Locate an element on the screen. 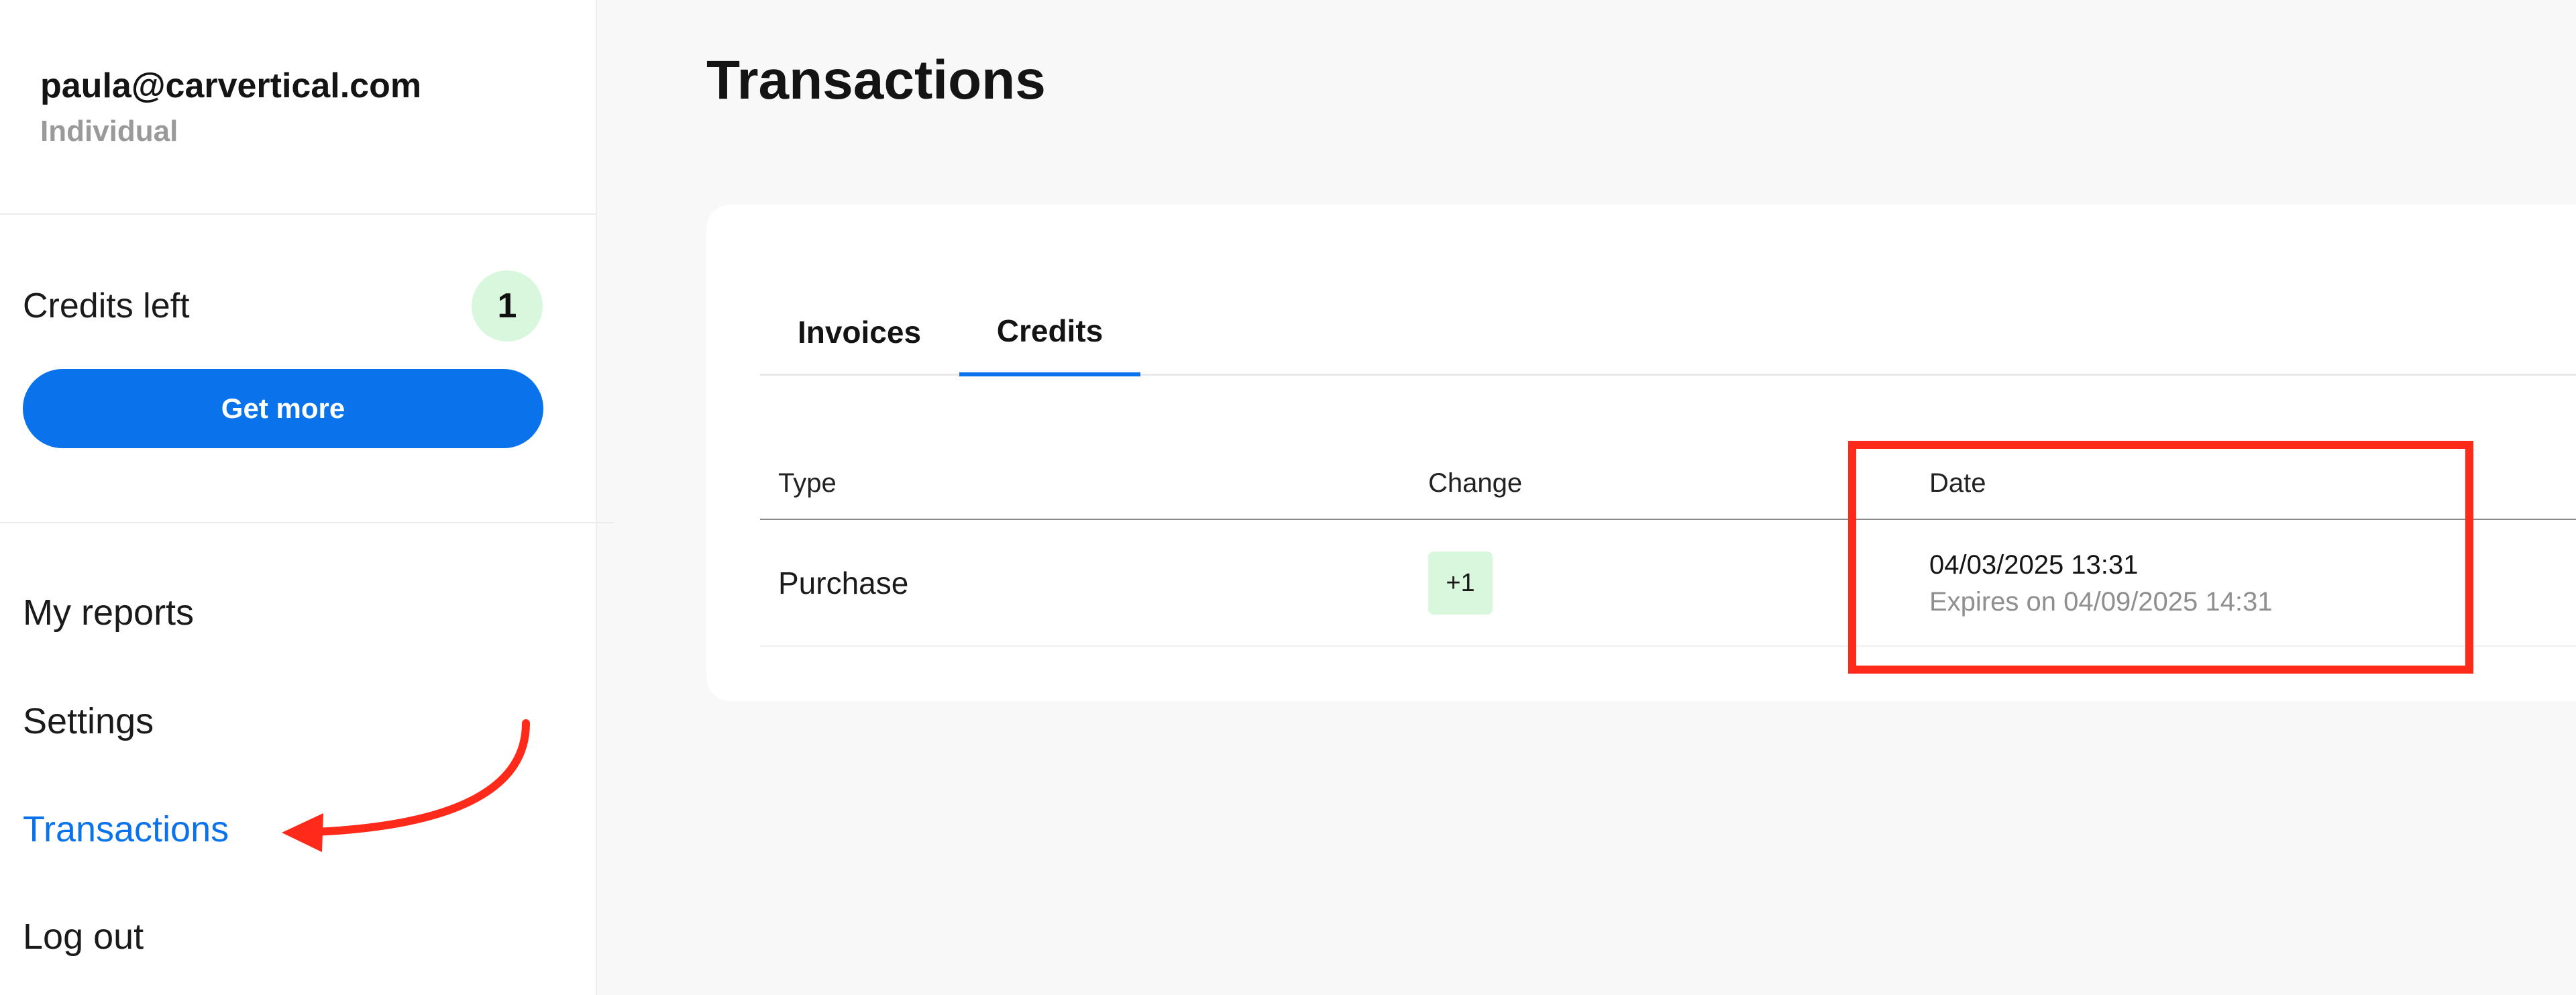  account-email: paula@carvertical.com is located at coordinates (231, 85).